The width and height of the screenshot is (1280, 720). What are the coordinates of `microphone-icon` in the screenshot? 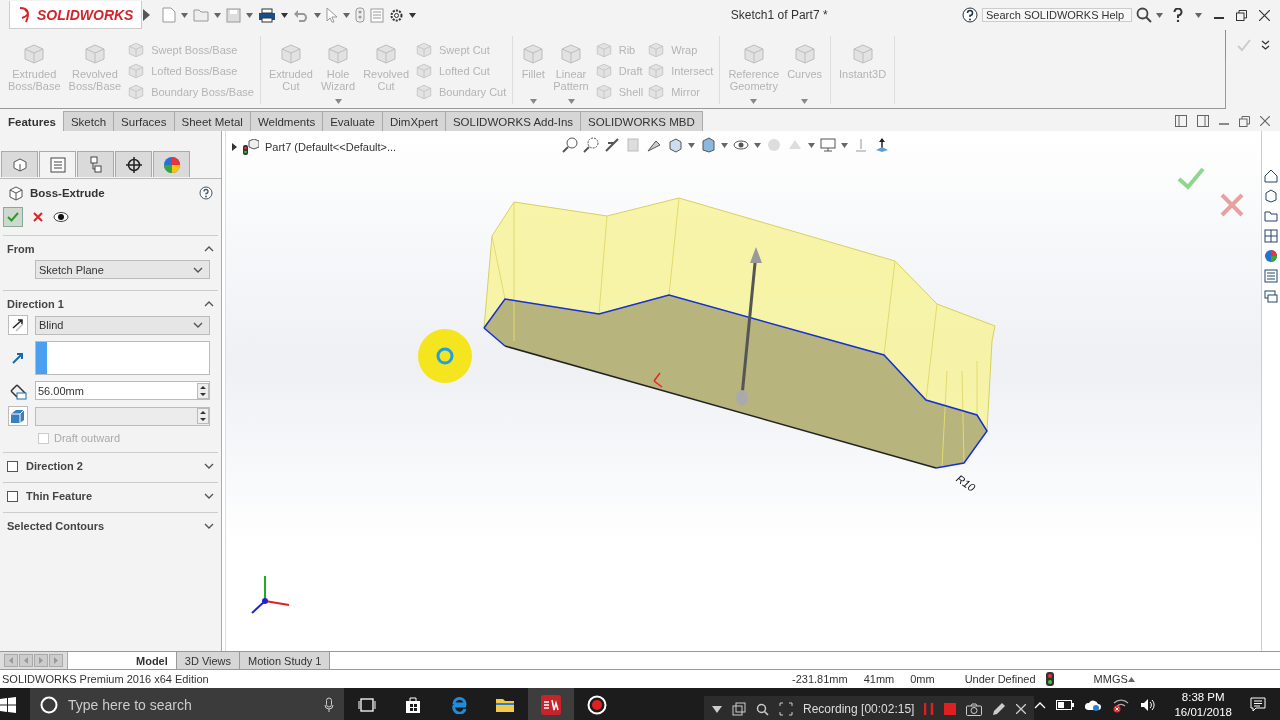 It's located at (329, 705).